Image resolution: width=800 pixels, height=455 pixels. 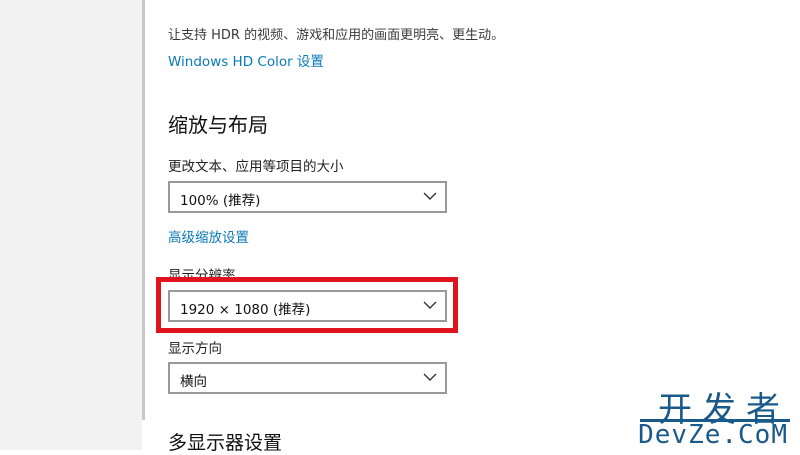 What do you see at coordinates (218, 125) in the screenshot?
I see `scale-layout-heading: 缩放与布局` at bounding box center [218, 125].